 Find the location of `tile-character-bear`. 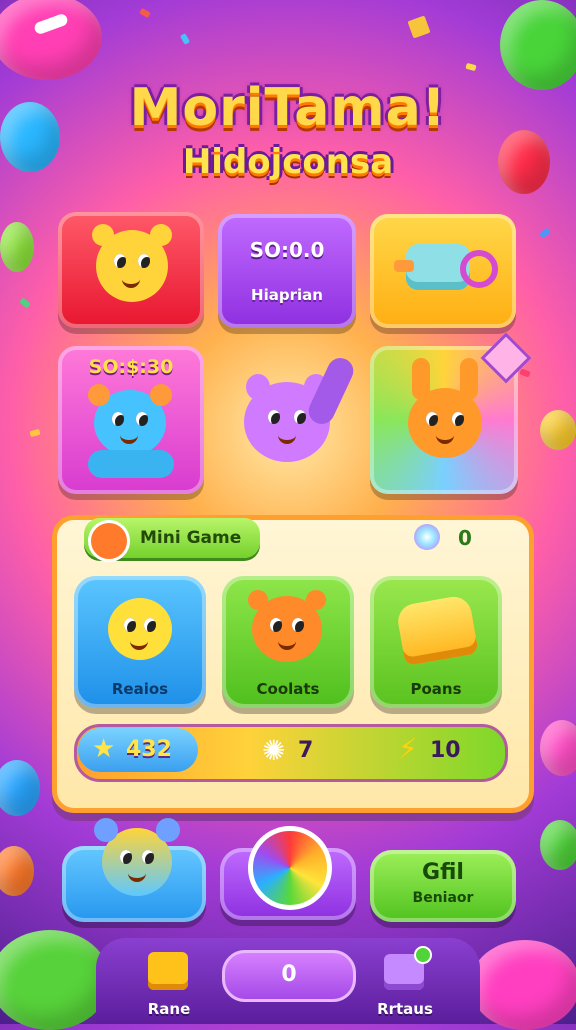

tile-character-bear is located at coordinates (131, 270).